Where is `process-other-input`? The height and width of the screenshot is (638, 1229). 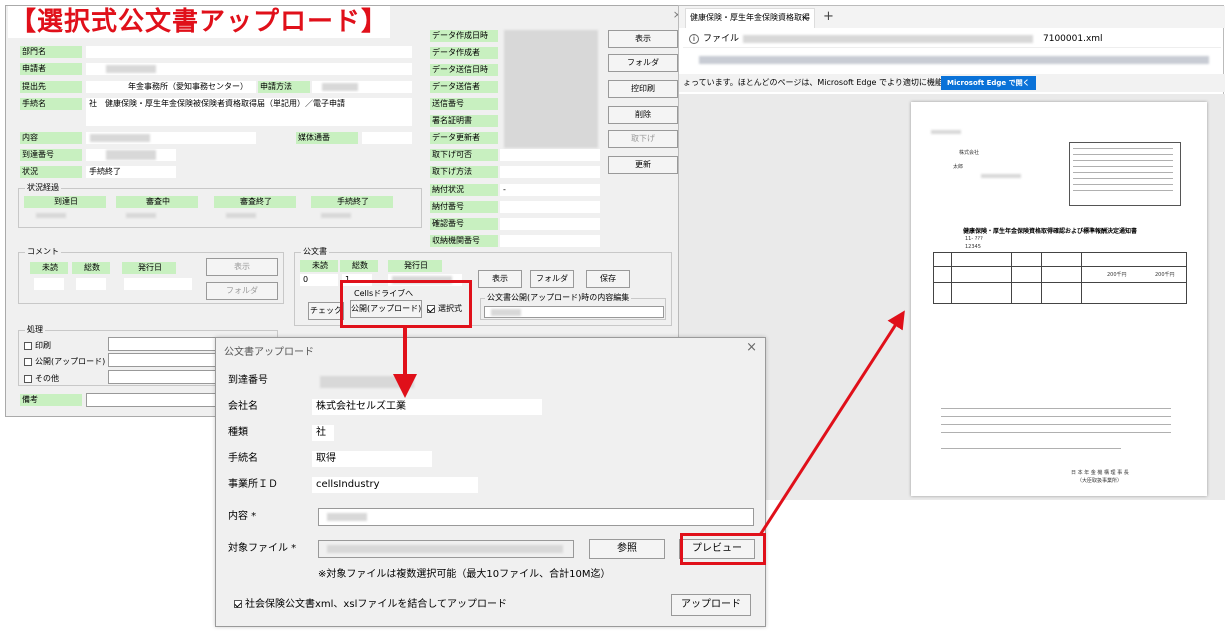 process-other-input is located at coordinates (168, 377).